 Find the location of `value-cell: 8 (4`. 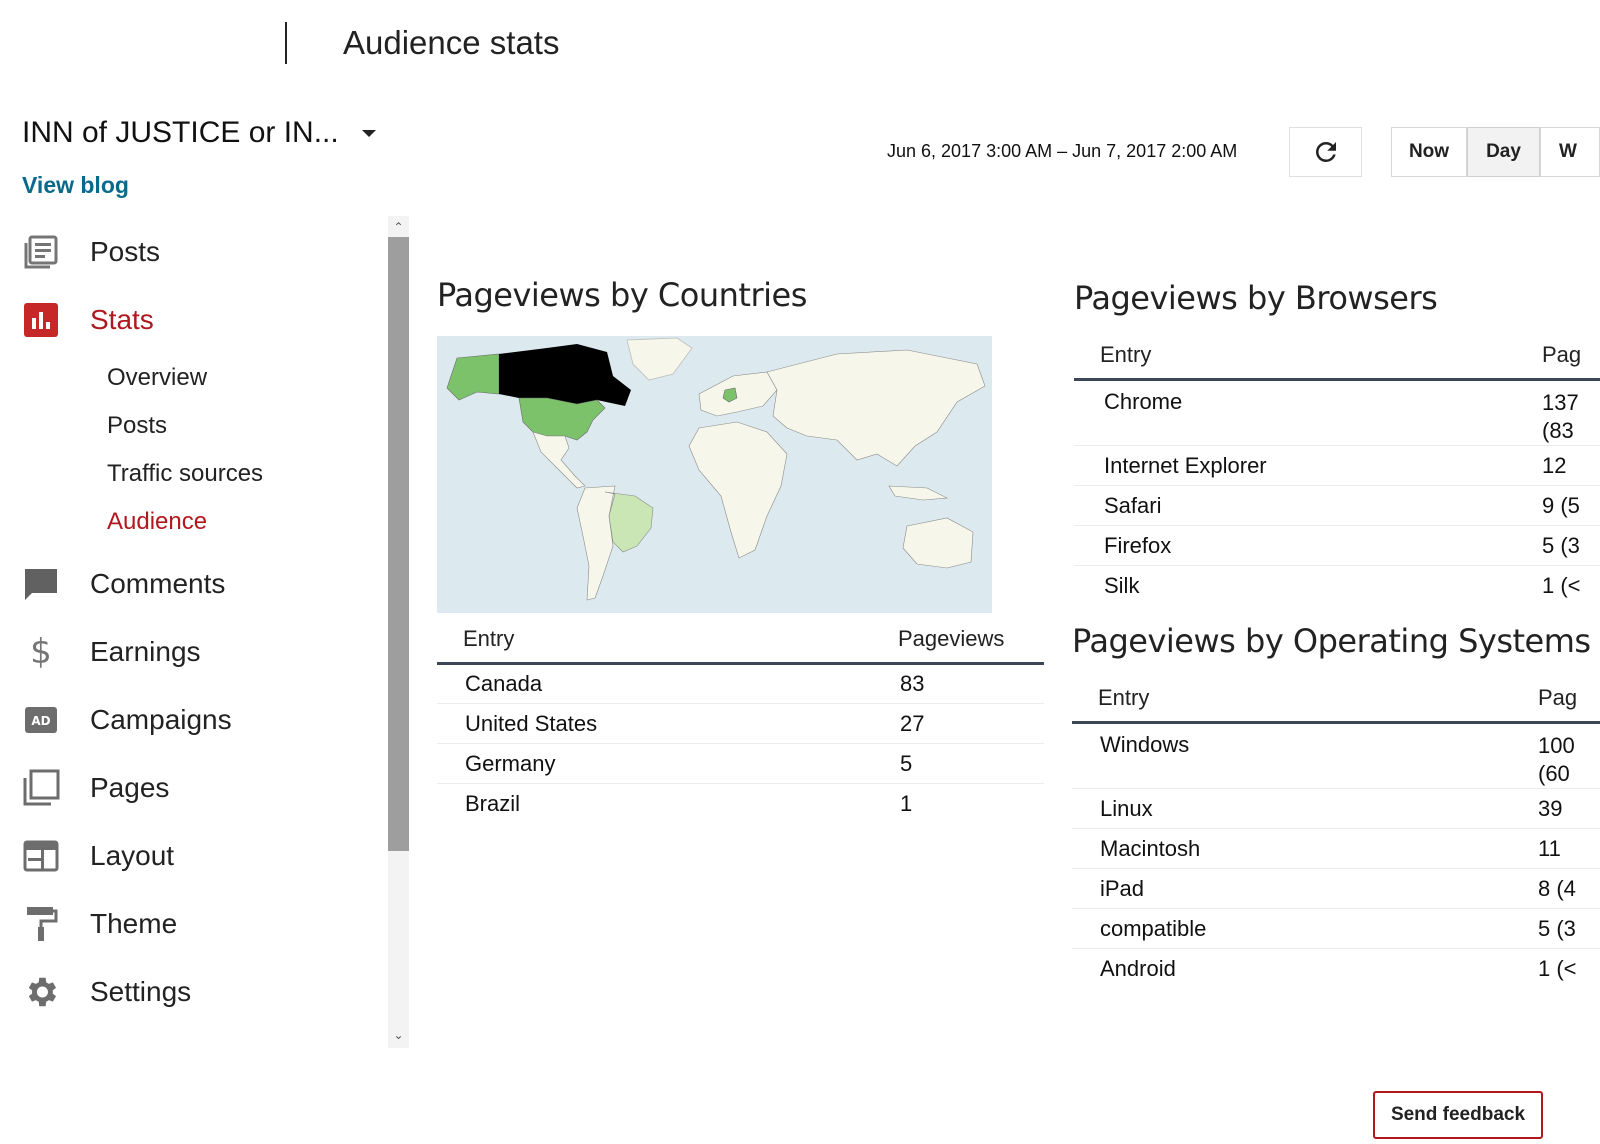

value-cell: 8 (4 is located at coordinates (1569, 888).